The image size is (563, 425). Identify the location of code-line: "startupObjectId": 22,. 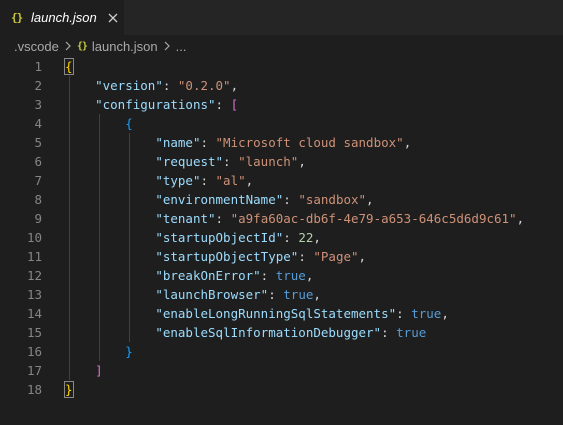
(238, 237).